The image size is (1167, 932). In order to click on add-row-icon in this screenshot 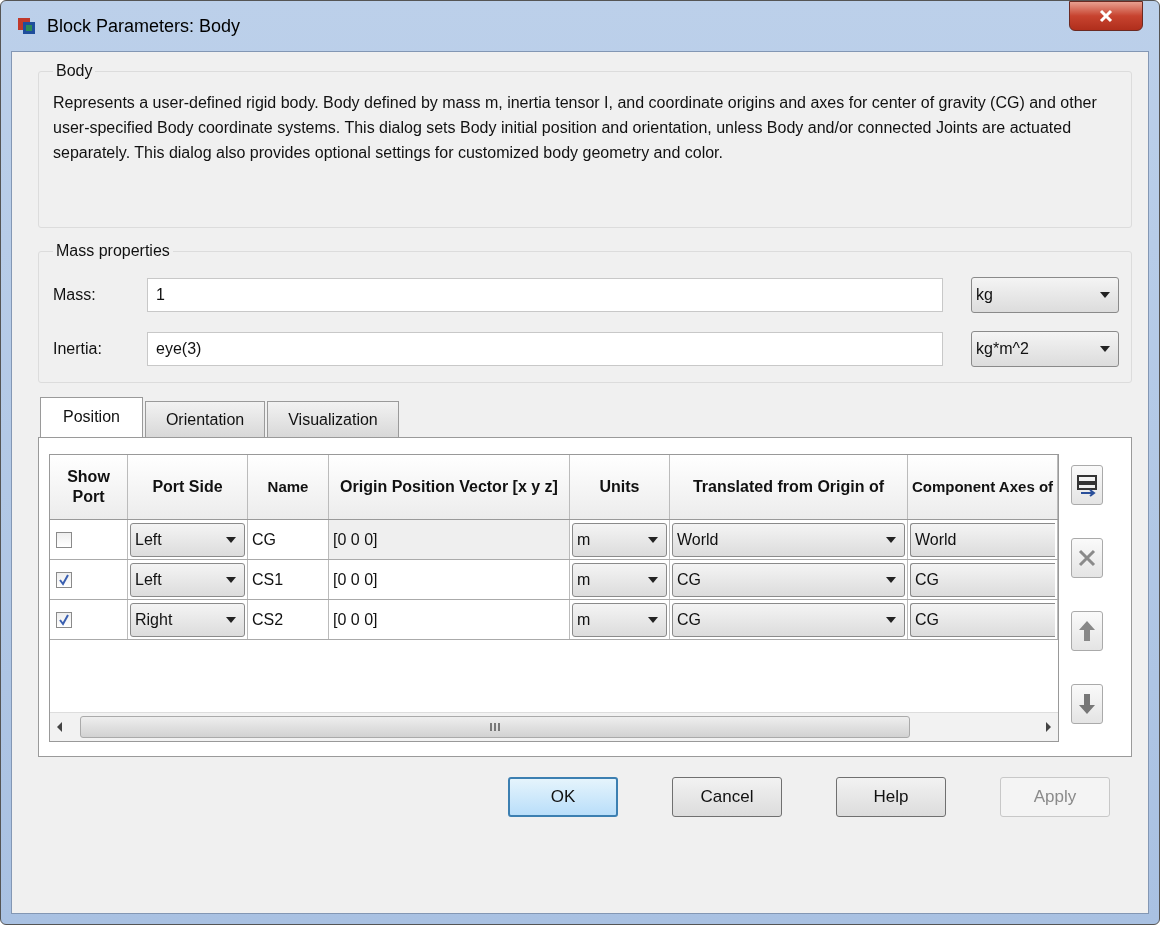, I will do `click(1087, 485)`.